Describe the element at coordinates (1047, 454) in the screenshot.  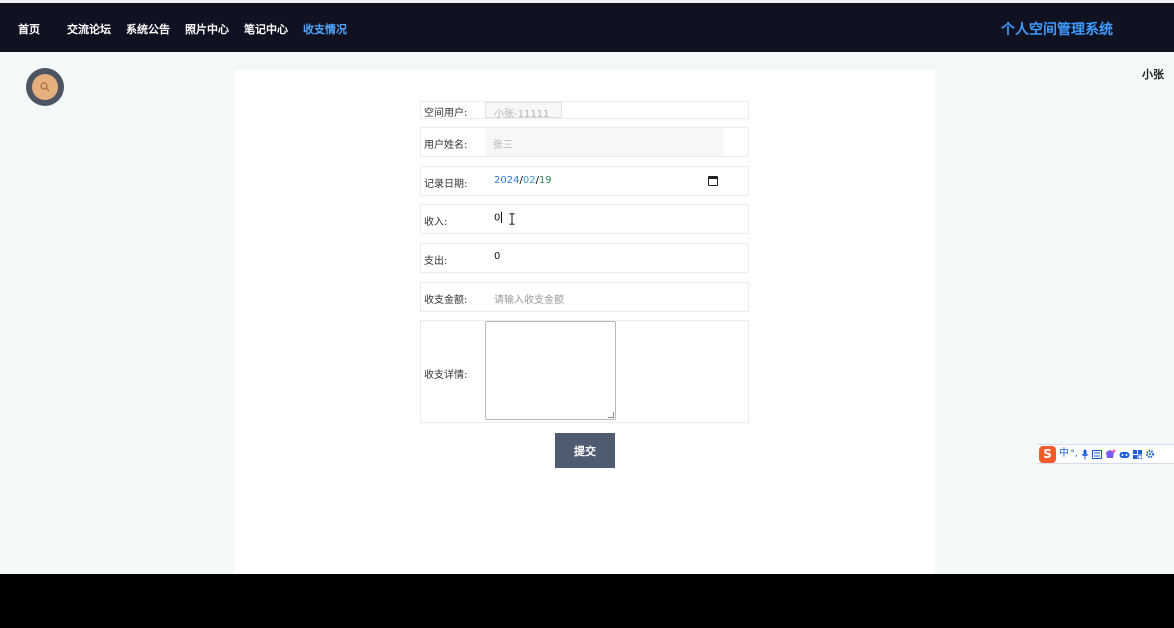
I see `ime-logo-icon: S` at that location.